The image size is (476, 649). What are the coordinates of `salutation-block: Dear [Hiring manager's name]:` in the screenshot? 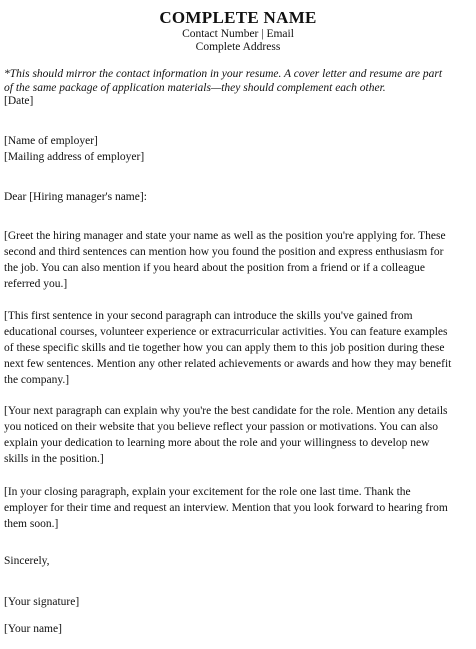 It's located at (235, 197).